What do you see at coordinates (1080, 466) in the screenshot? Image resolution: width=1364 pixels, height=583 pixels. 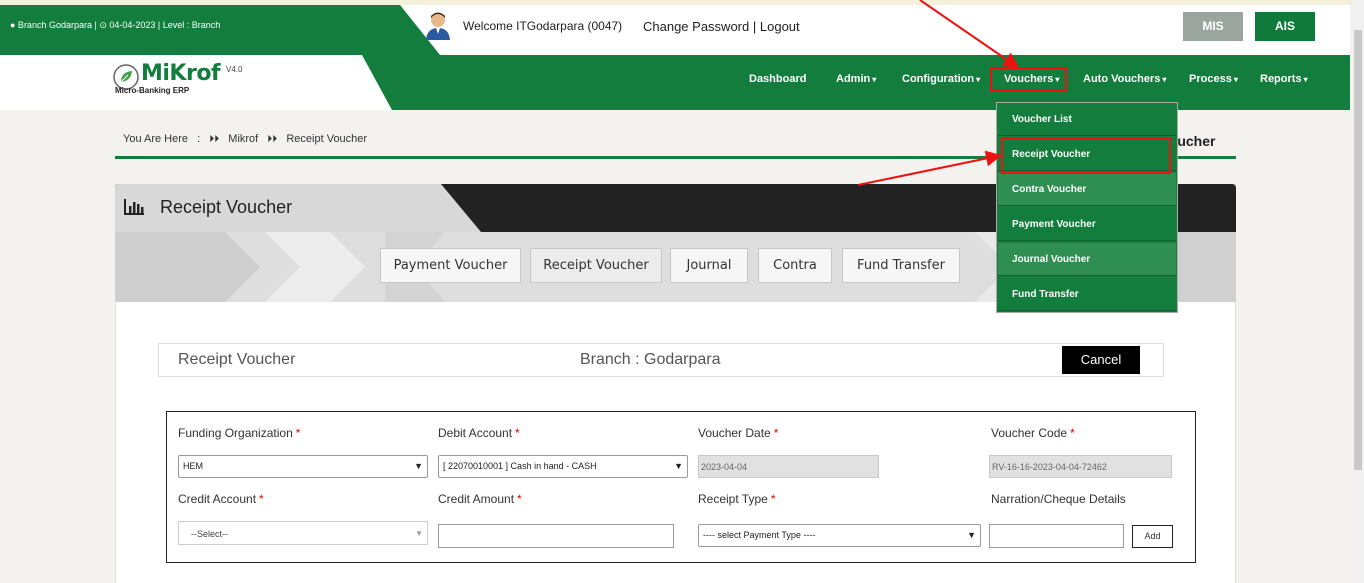 I see `voucher-code-field: RV-16-16-2023-04-04-72462` at bounding box center [1080, 466].